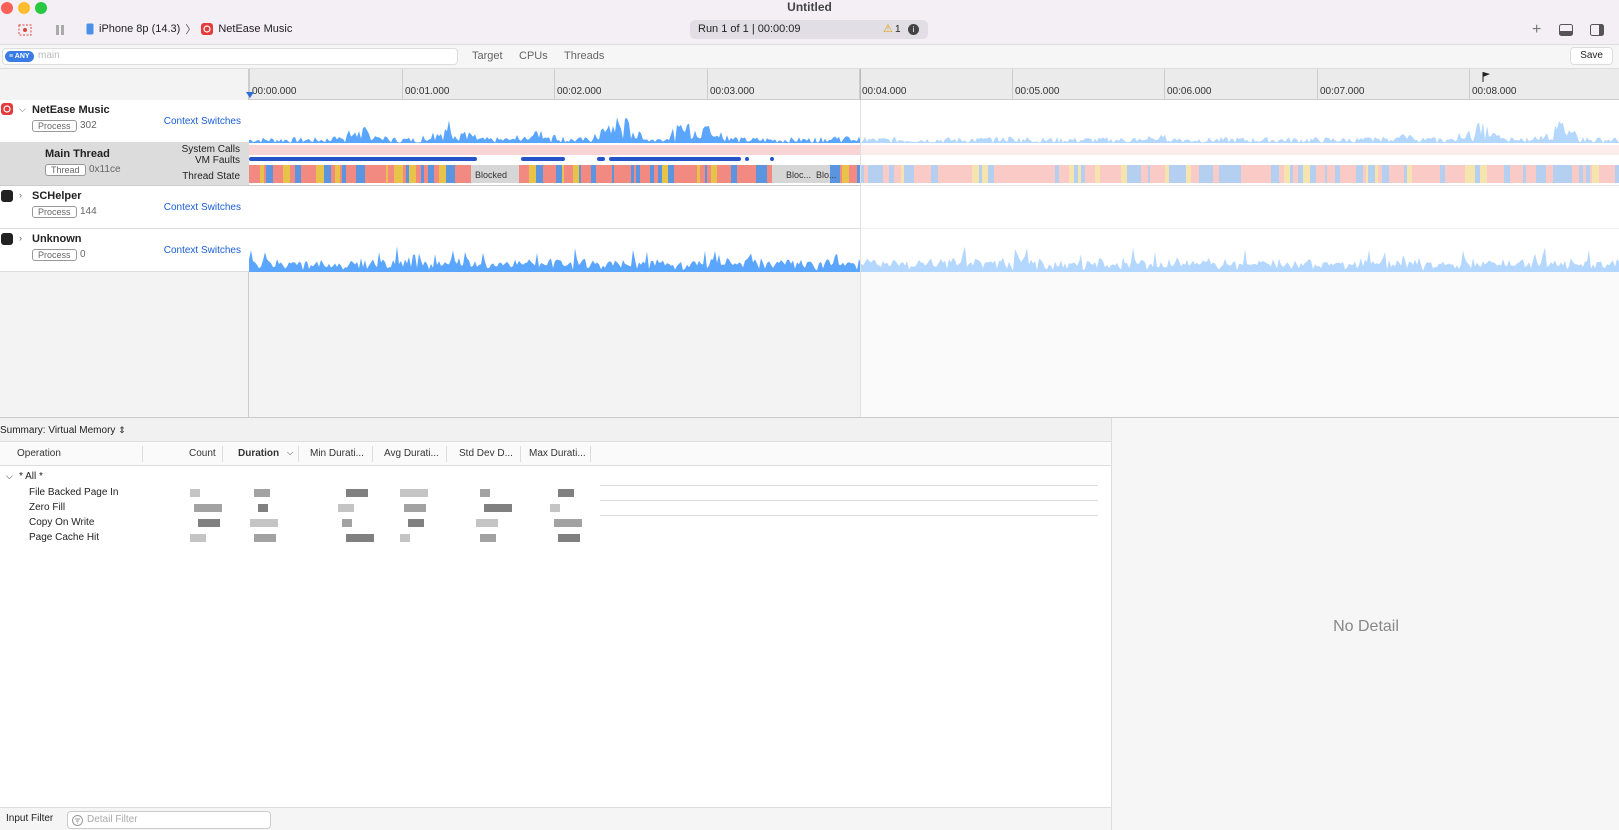 This screenshot has height=830, width=1619. Describe the element at coordinates (1591, 56) in the screenshot. I see `save-button: Save` at that location.